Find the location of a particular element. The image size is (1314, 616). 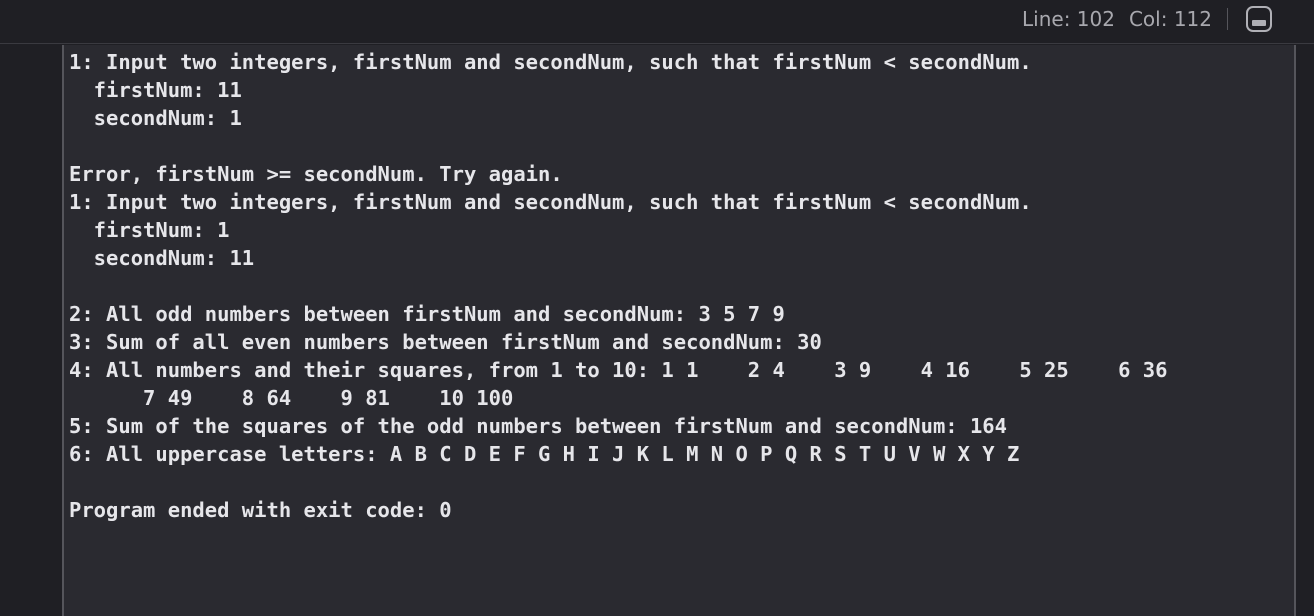

column-number-label: Col: 112 is located at coordinates (1170, 19).